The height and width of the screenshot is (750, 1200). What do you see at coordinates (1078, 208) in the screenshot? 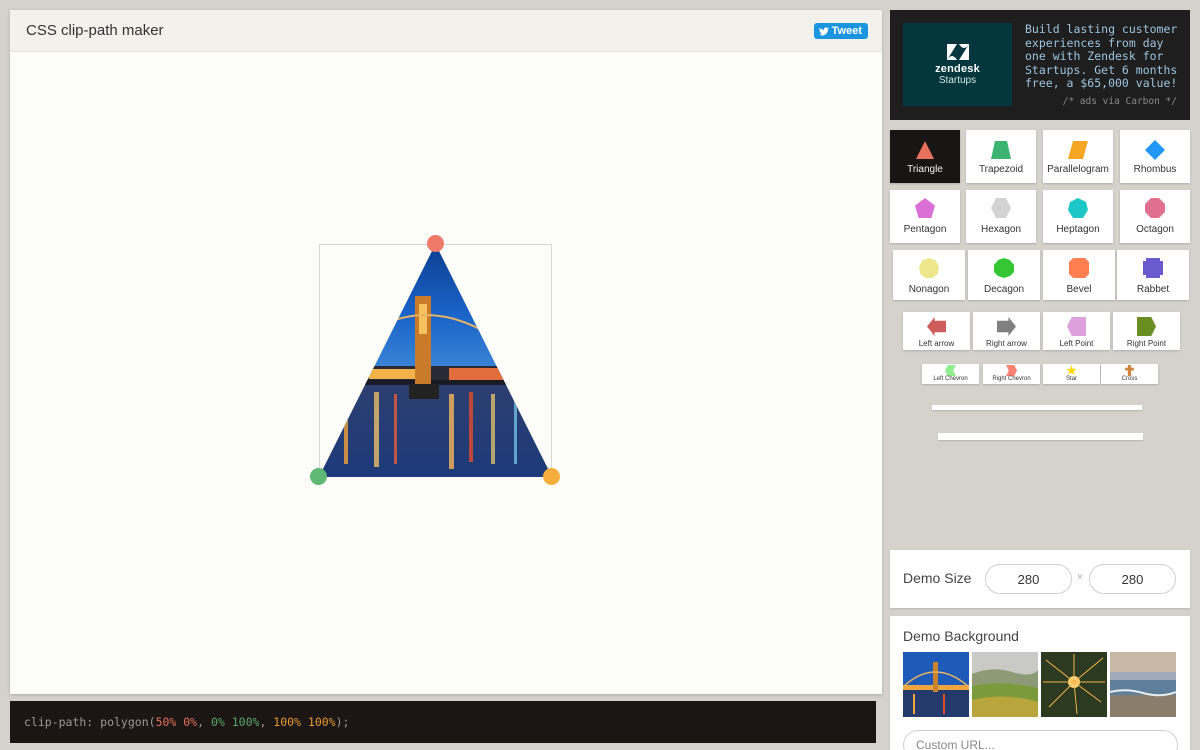
I see `heptagon-icon` at bounding box center [1078, 208].